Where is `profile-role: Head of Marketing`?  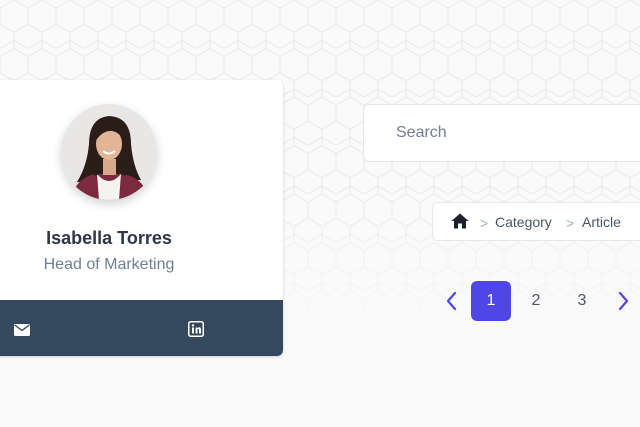
profile-role: Head of Marketing is located at coordinates (109, 264).